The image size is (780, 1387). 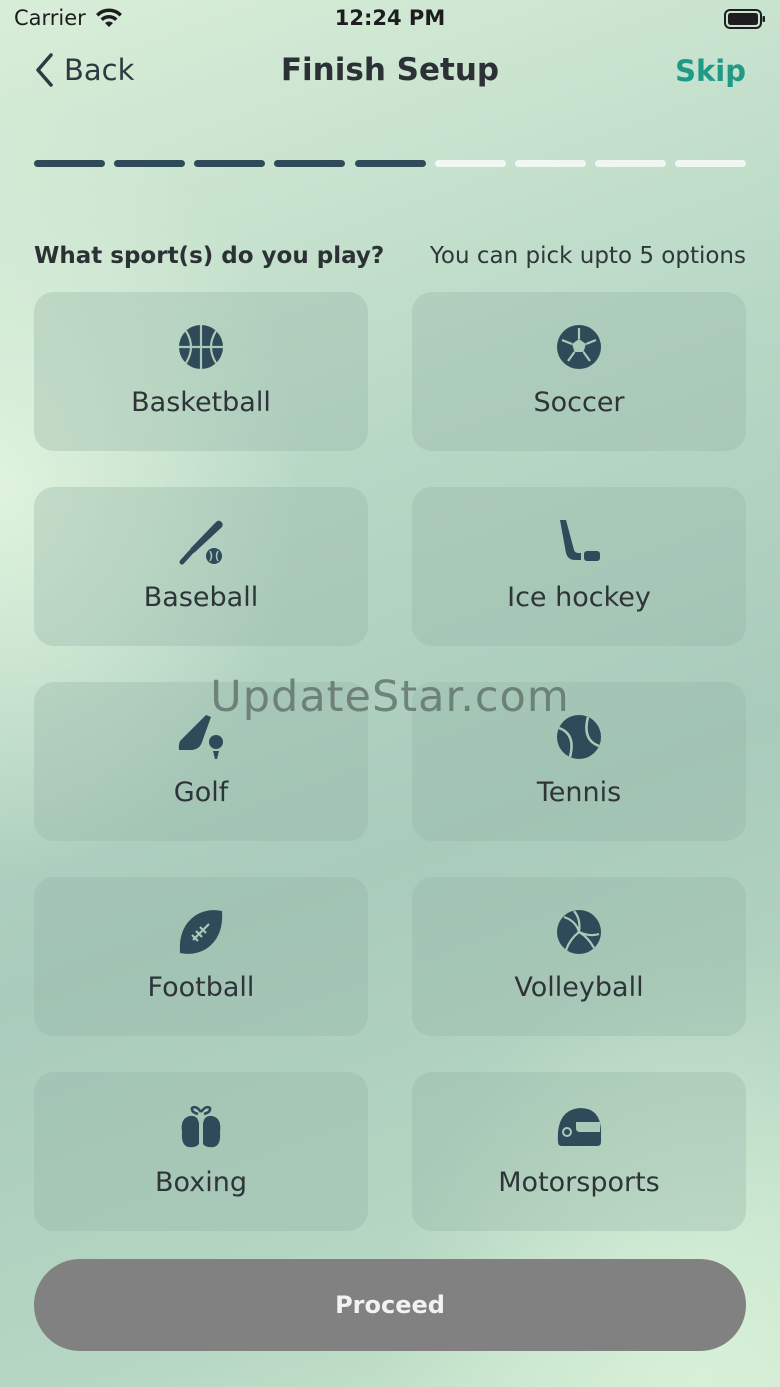 I want to click on sport-card-motorsports: Motorsports, so click(x=579, y=1151).